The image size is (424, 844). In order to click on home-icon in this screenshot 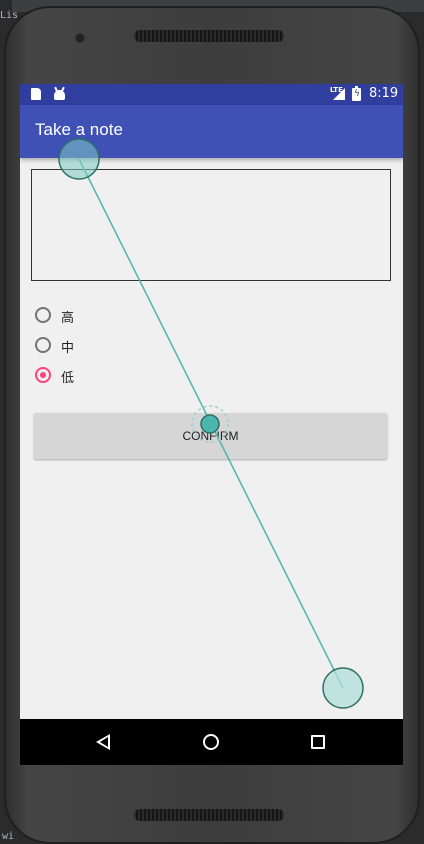, I will do `click(211, 742)`.